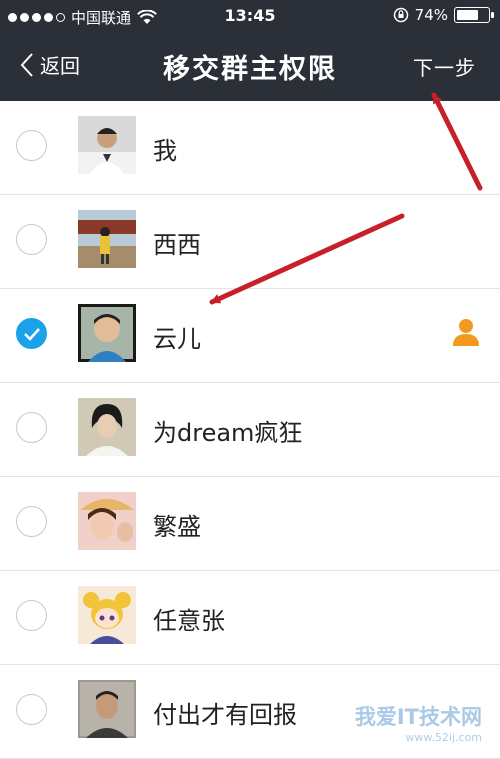 Image resolution: width=500 pixels, height=759 pixels. What do you see at coordinates (400, 15) in the screenshot?
I see `rotation-lock-icon` at bounding box center [400, 15].